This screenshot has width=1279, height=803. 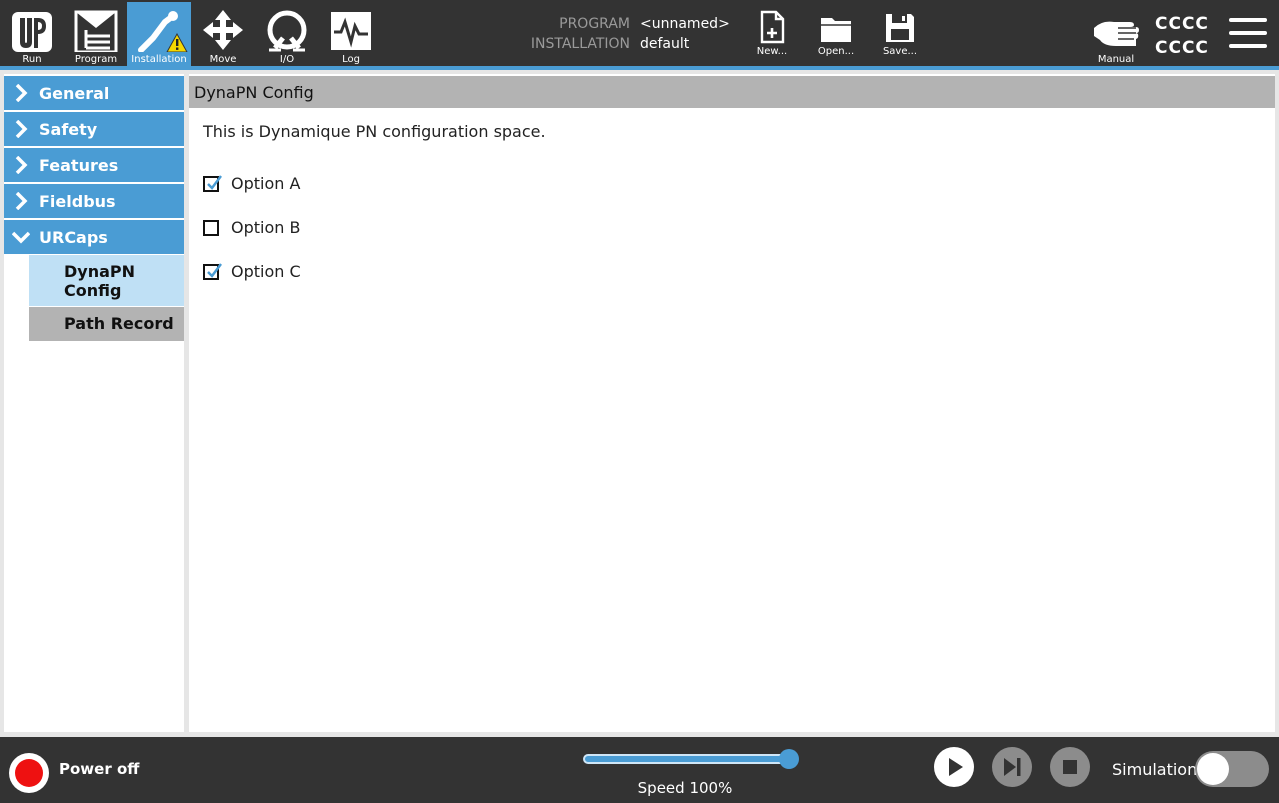 I want to click on sidebar-item-label: Safety, so click(x=68, y=129).